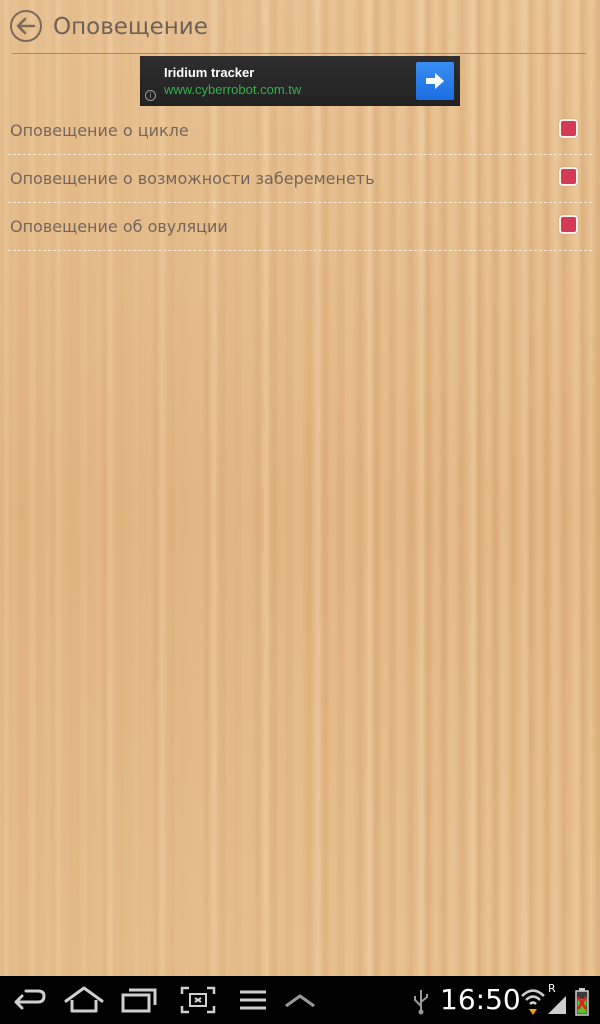 The image size is (600, 1024). Describe the element at coordinates (300, 81) in the screenshot. I see `ad-banner: Iridium tracker www.cyberrobot.com.tw i` at that location.